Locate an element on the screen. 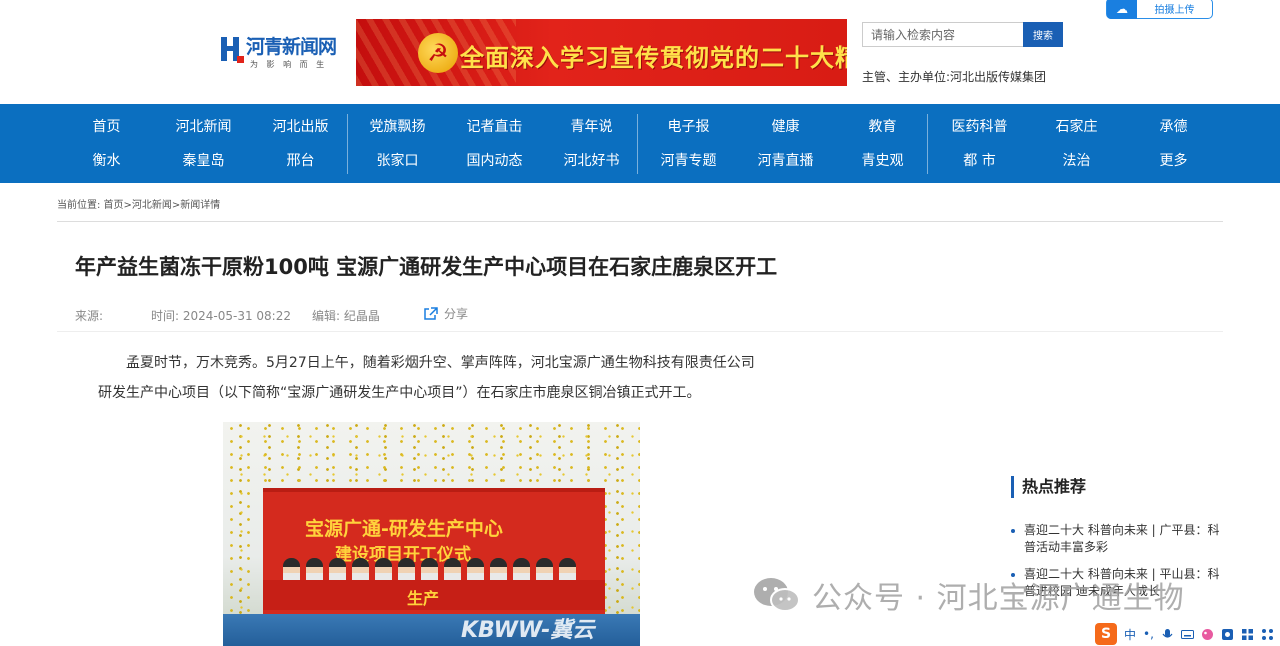 The image size is (1280, 646). search-button: 搜索 is located at coordinates (1043, 34).